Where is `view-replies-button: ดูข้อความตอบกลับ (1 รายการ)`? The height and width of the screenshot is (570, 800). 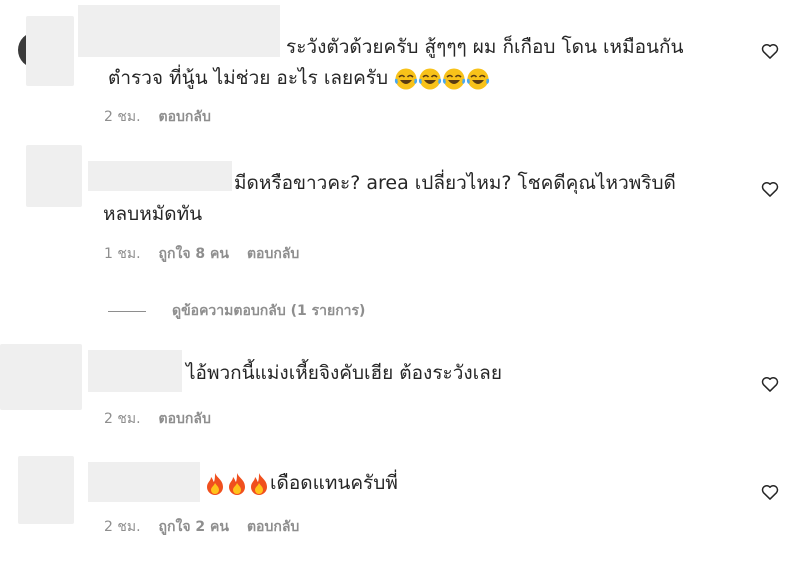 view-replies-button: ดูข้อความตอบกลับ (1 รายการ) is located at coordinates (236, 311).